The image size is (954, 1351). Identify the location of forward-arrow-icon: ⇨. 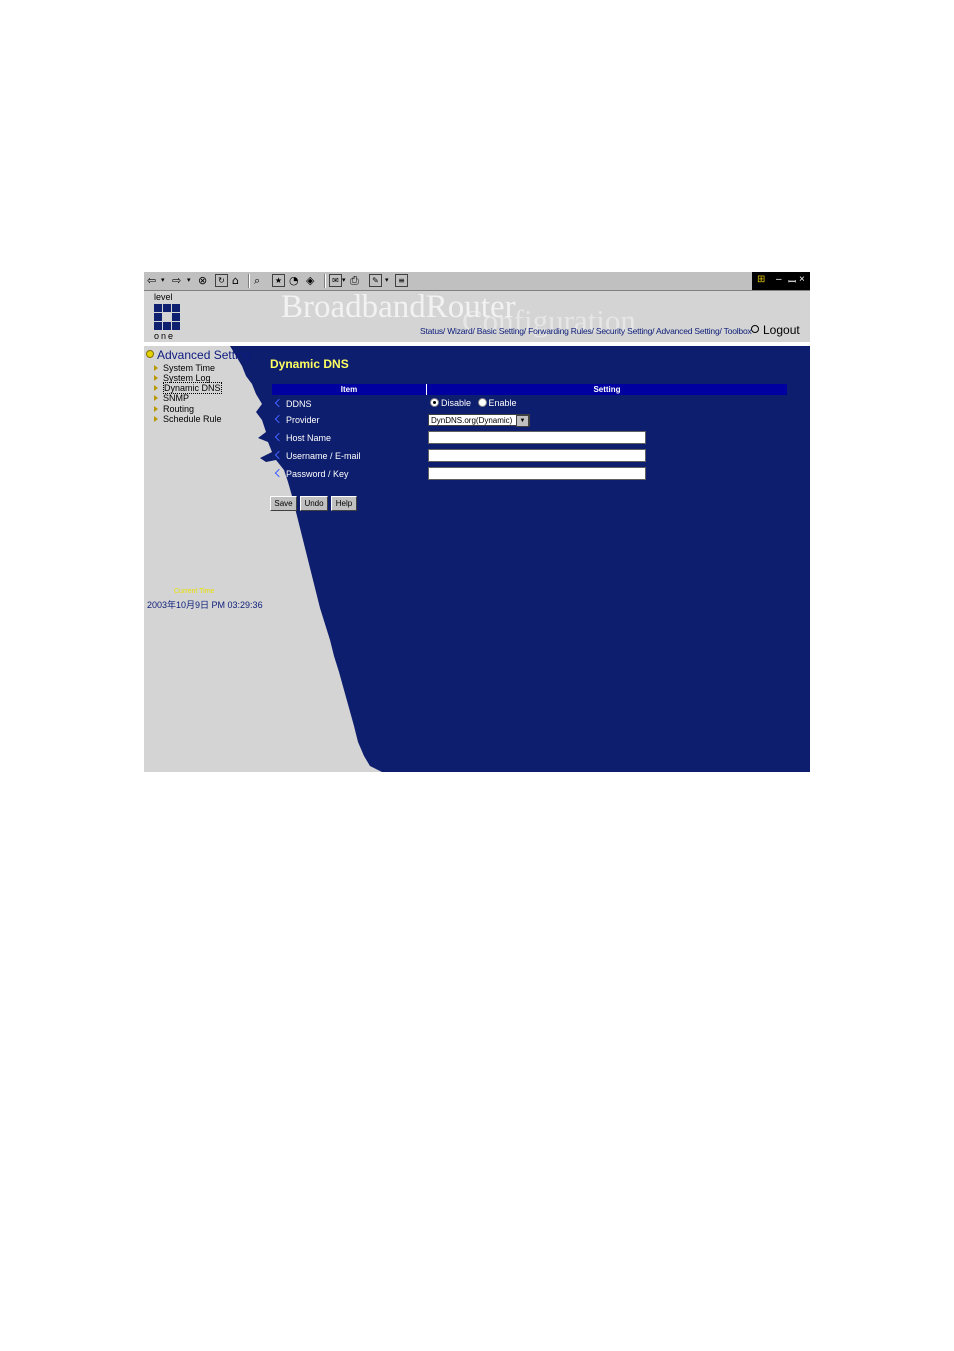
(176, 280).